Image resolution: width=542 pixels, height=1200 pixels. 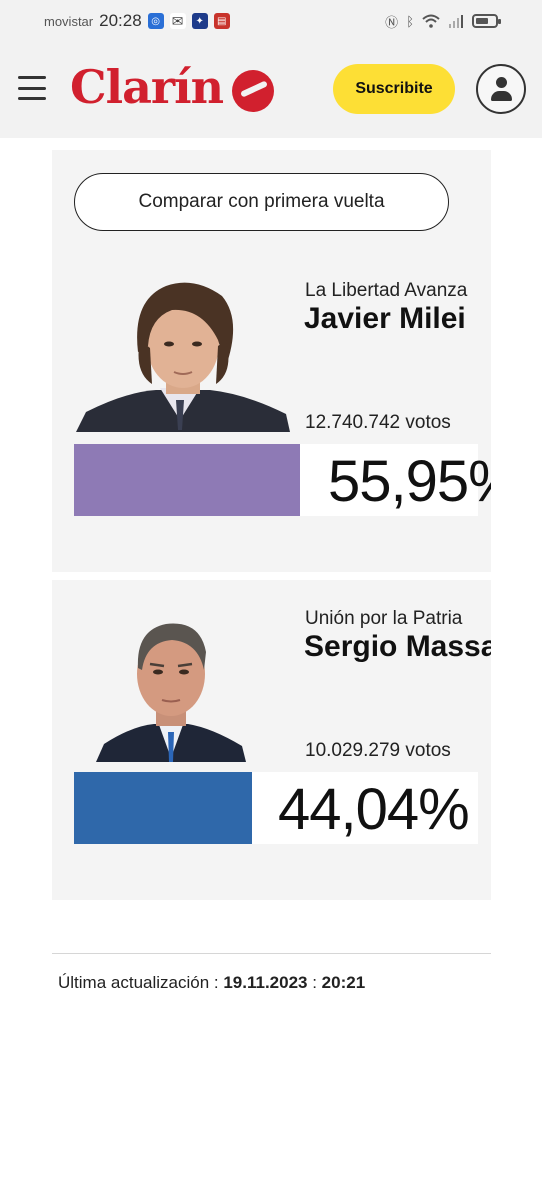 I want to click on site-header: Clarín Suscribite, so click(x=271, y=90).